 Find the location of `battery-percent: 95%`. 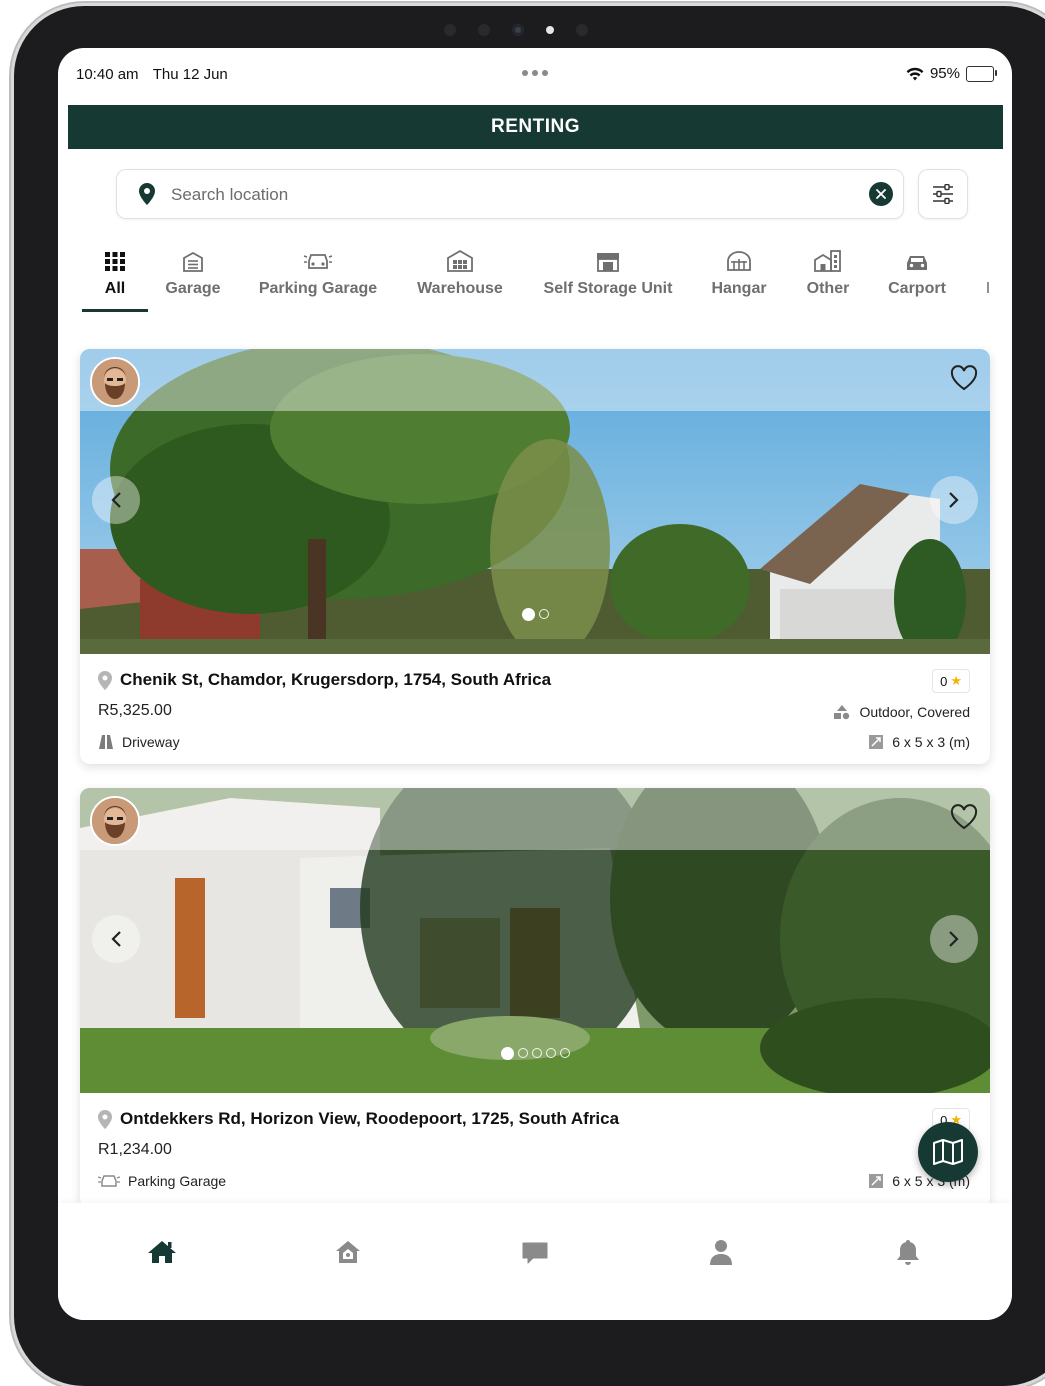

battery-percent: 95% is located at coordinates (944, 73).